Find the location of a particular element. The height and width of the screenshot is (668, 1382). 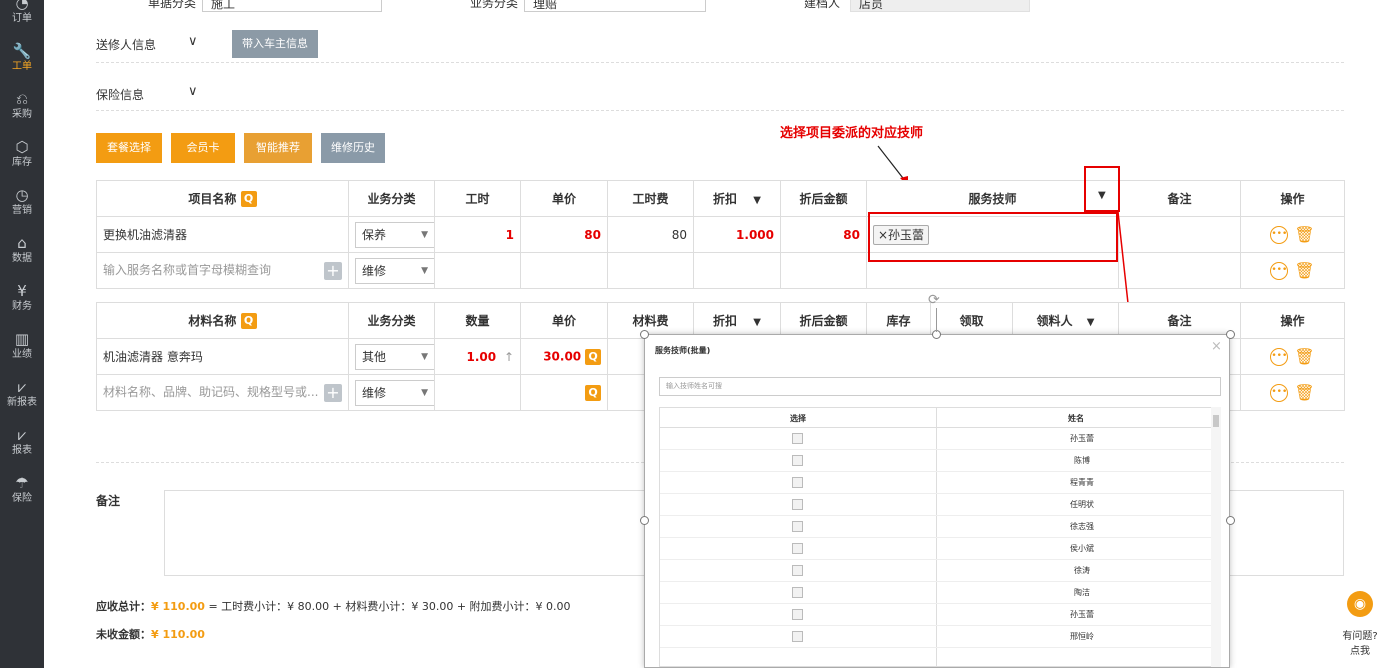

technician-name: 徐志强 is located at coordinates (1082, 526).